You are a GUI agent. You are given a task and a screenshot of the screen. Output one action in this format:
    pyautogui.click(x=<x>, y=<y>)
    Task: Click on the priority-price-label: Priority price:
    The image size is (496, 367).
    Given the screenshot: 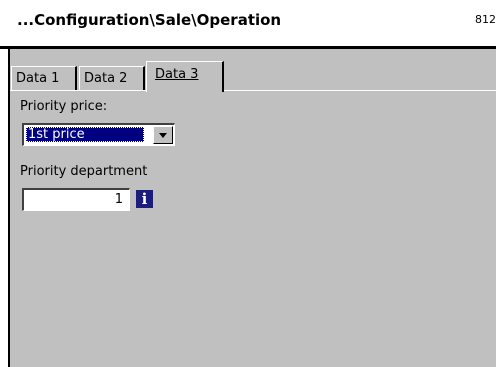 What is the action you would take?
    pyautogui.click(x=64, y=106)
    